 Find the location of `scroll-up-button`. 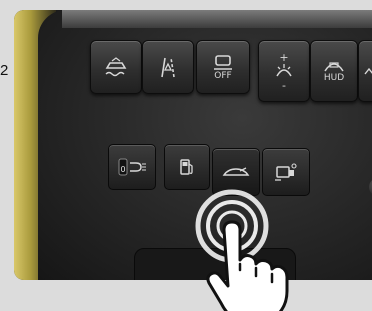

scroll-up-button is located at coordinates (365, 71).